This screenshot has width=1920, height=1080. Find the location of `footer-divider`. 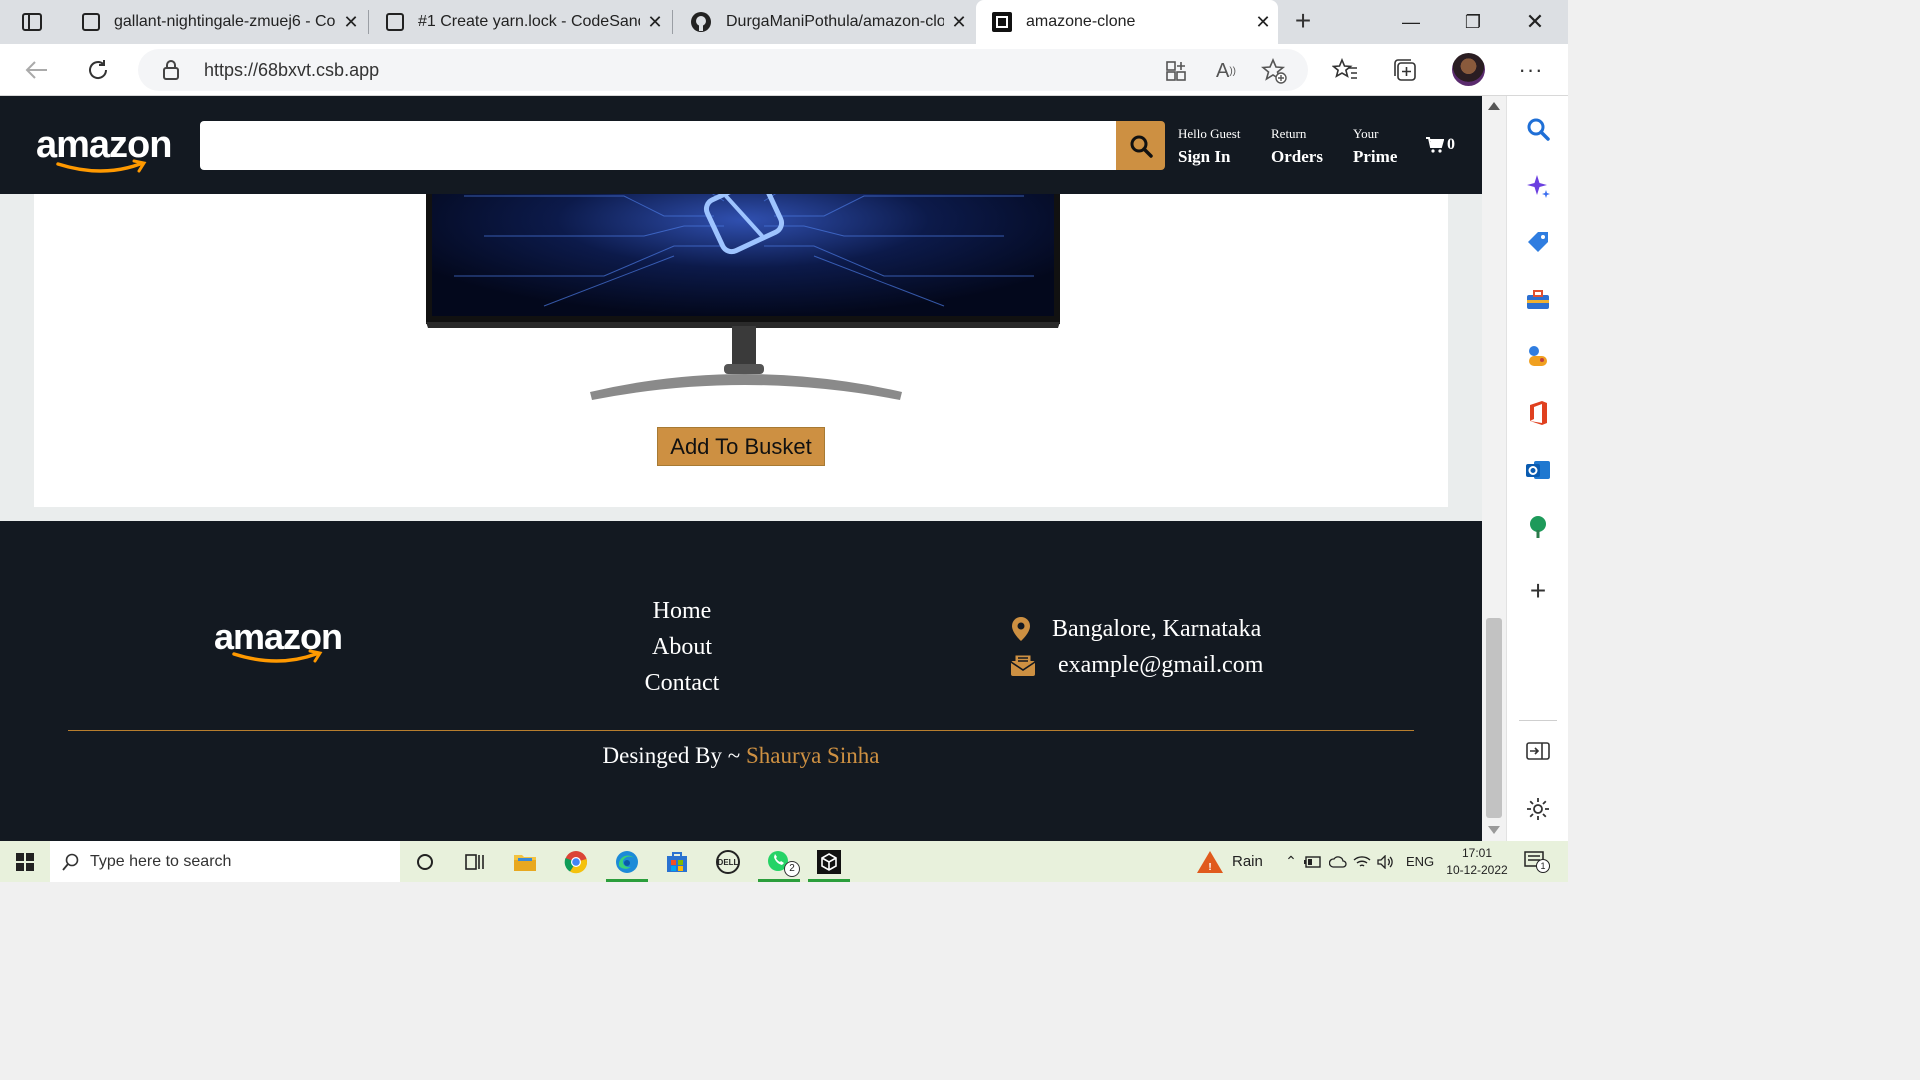

footer-divider is located at coordinates (741, 730).